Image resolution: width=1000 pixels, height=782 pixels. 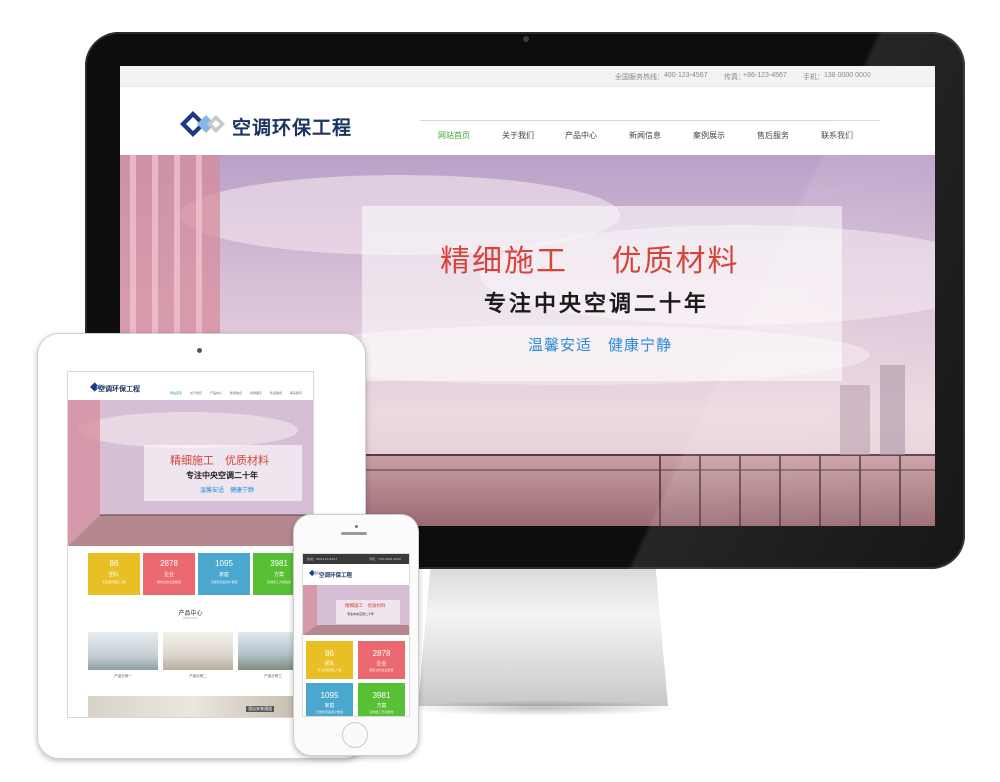 I want to click on tablet-products-subtitle: PRODUCT, so click(x=190, y=618).